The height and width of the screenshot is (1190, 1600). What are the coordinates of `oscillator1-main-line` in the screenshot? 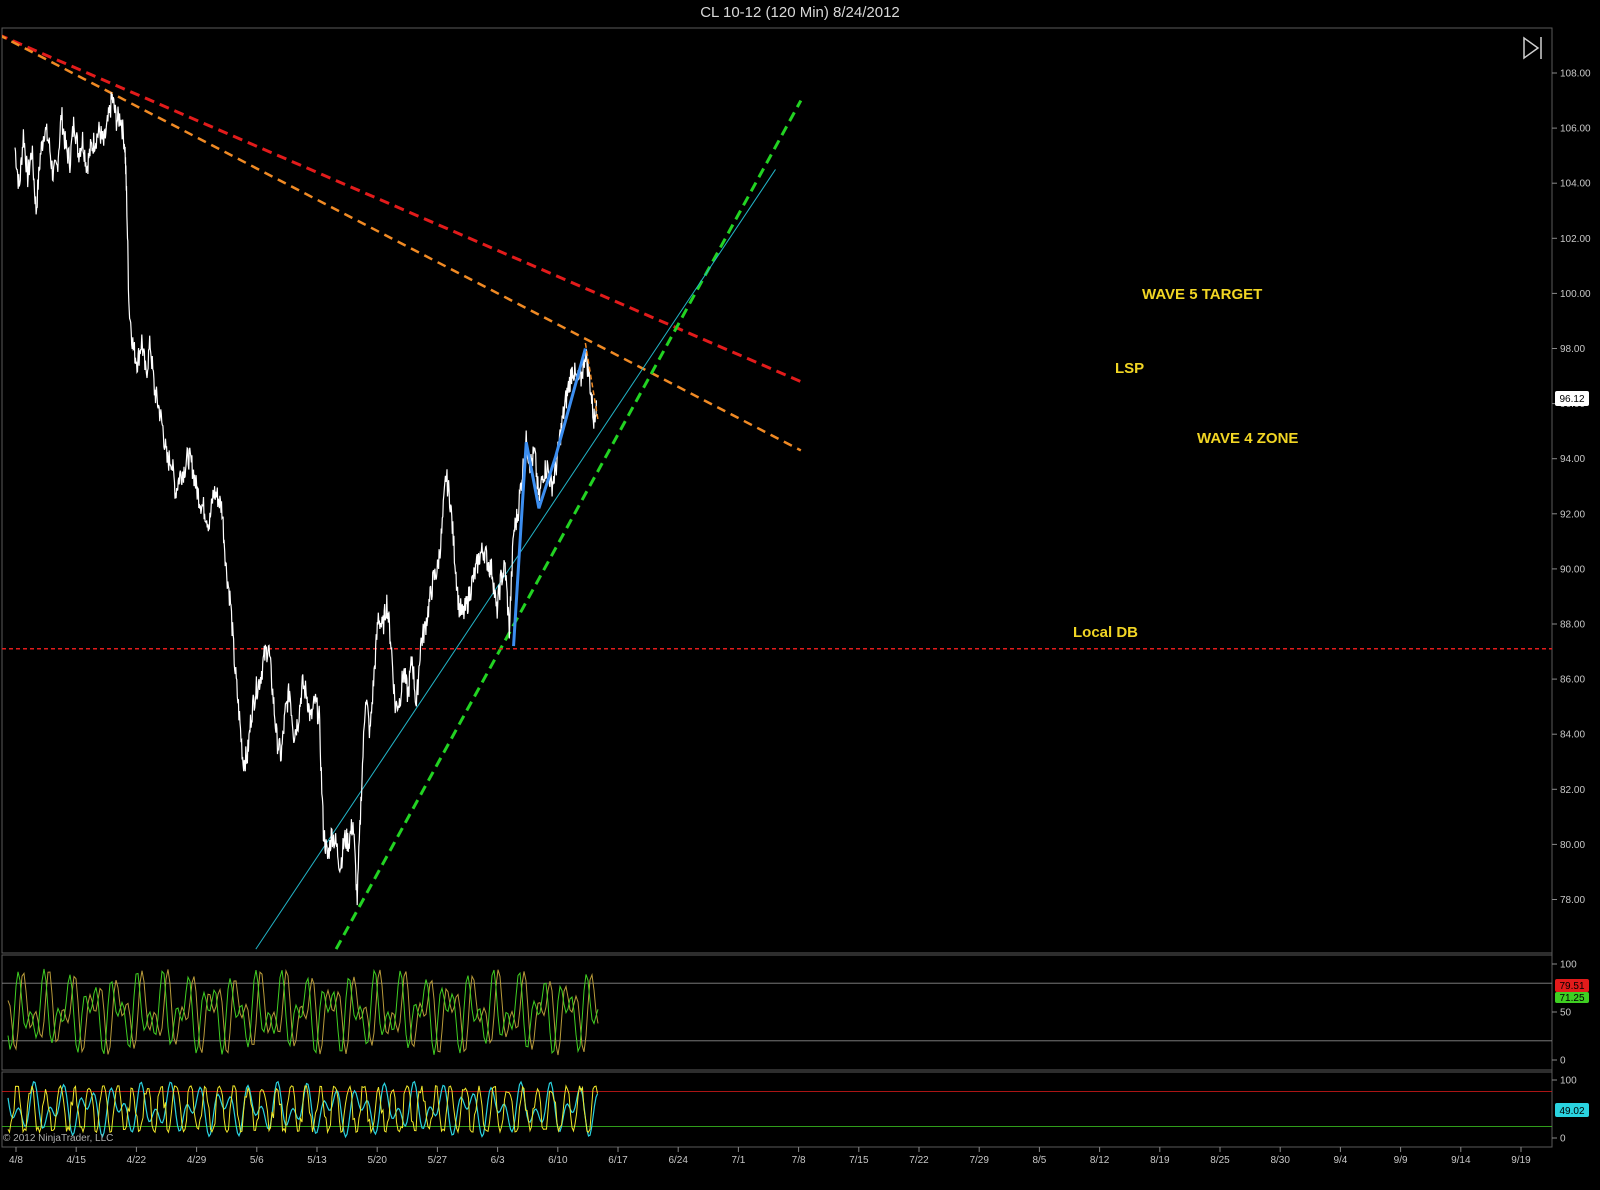 It's located at (303, 1011).